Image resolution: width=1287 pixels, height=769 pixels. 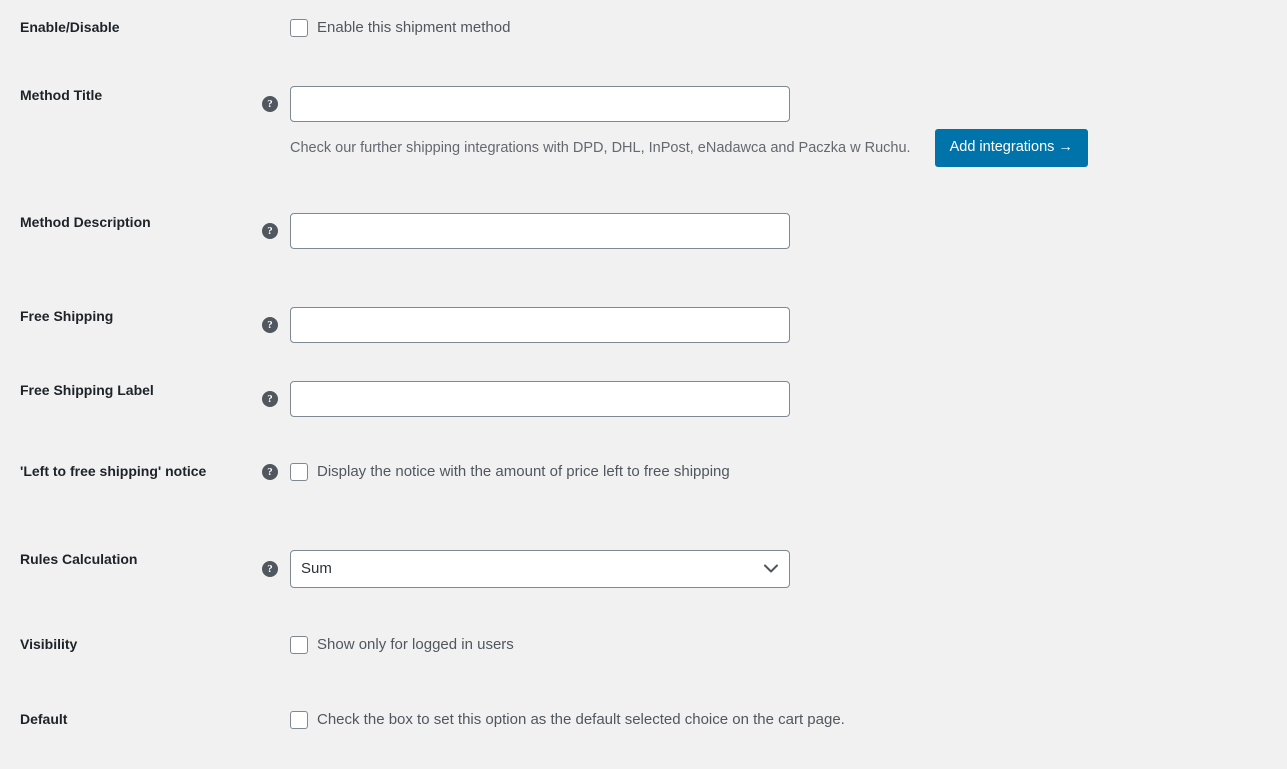 What do you see at coordinates (540, 231) in the screenshot?
I see `method-description-input` at bounding box center [540, 231].